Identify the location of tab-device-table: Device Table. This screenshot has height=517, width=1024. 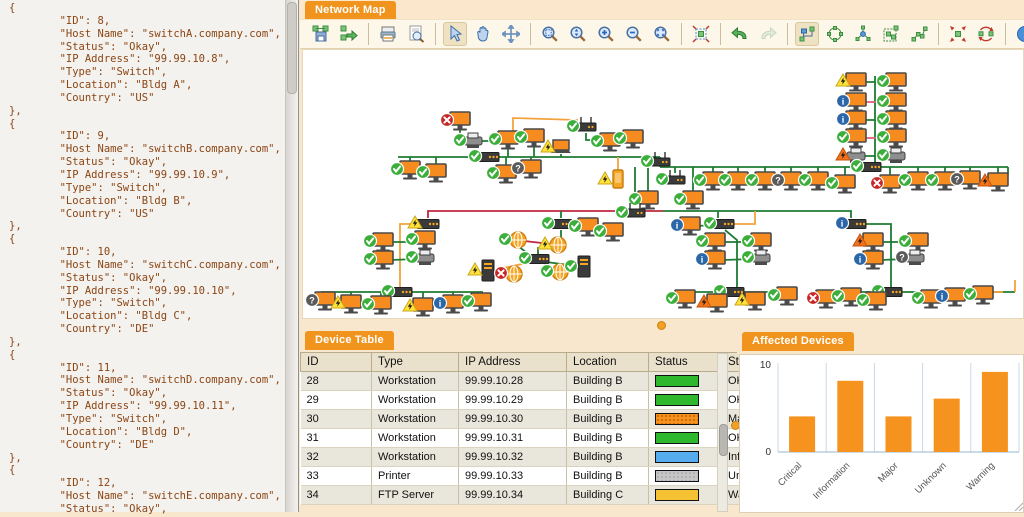
(349, 340).